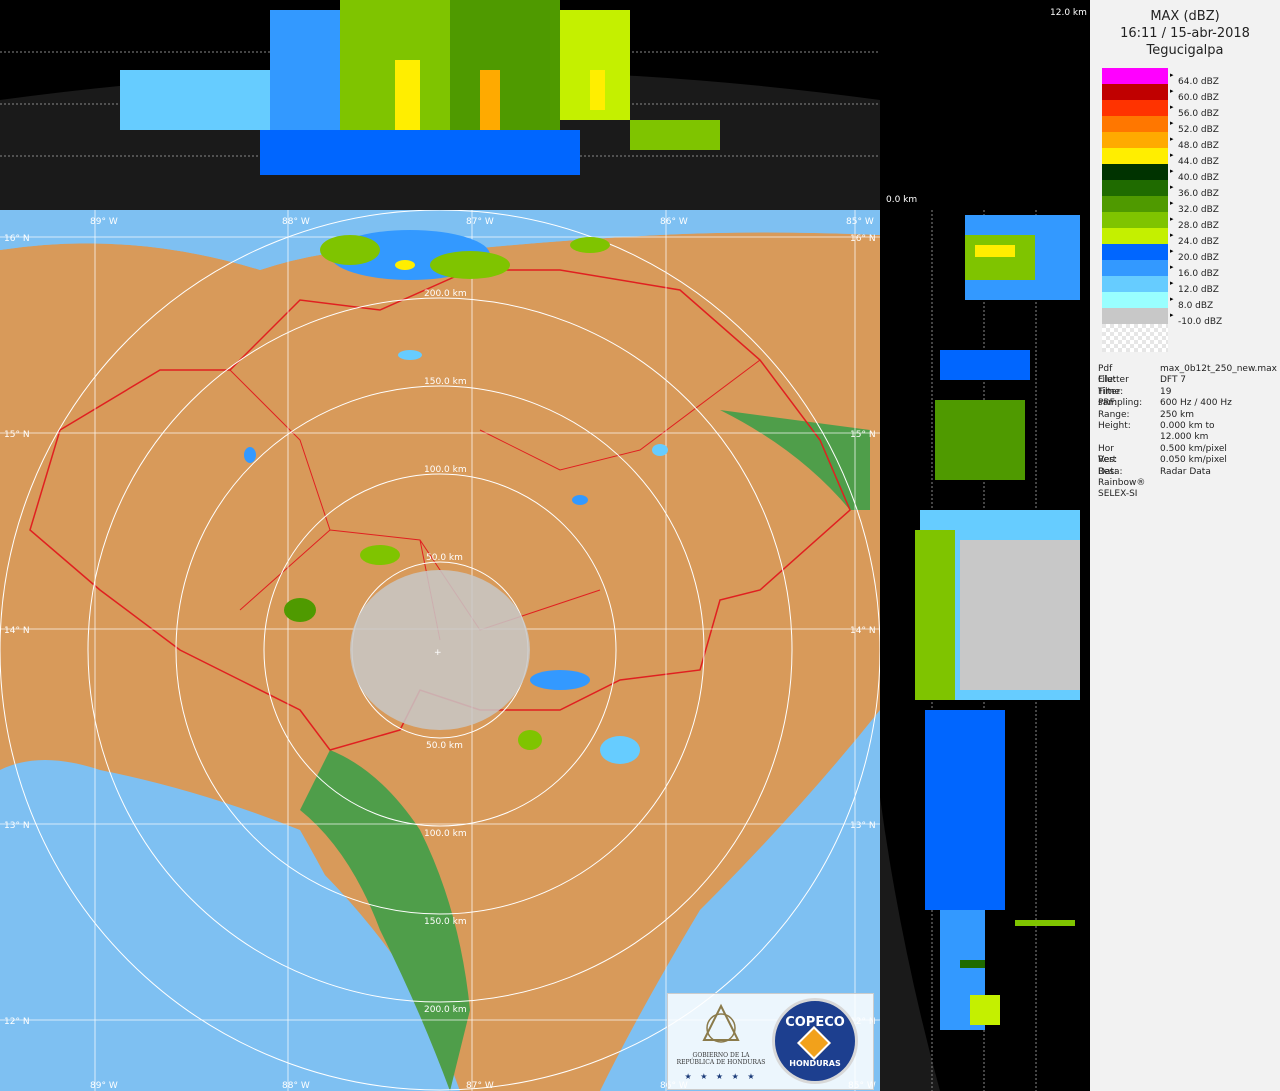  Describe the element at coordinates (1198, 98) in the screenshot. I see `legend-label: 60.0 dBZ` at that location.